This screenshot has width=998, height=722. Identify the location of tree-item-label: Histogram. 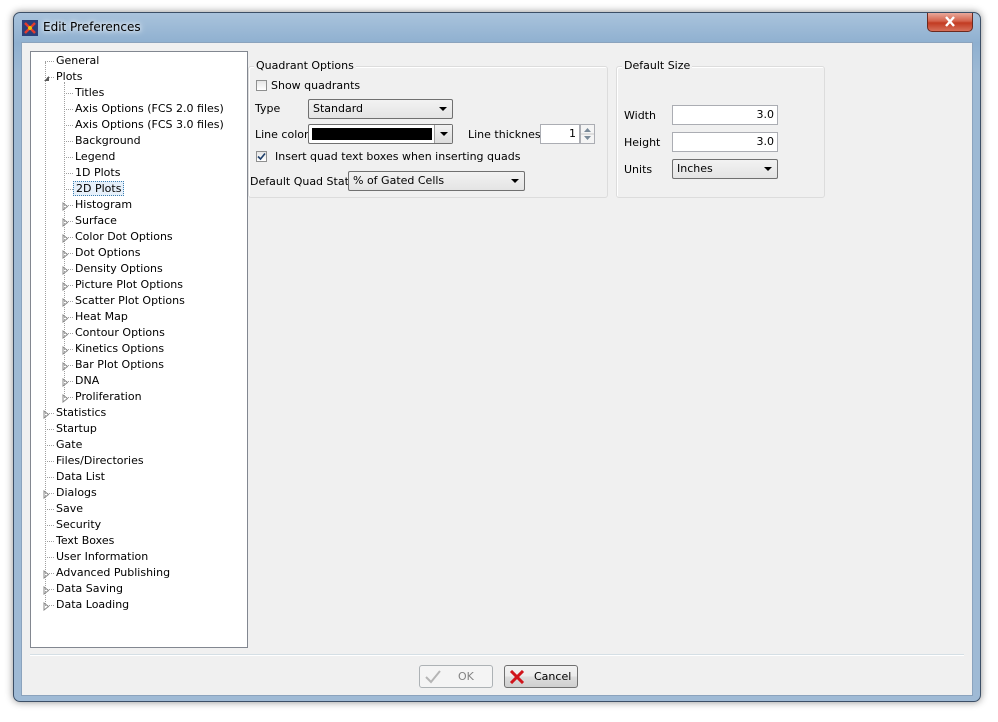
(104, 204).